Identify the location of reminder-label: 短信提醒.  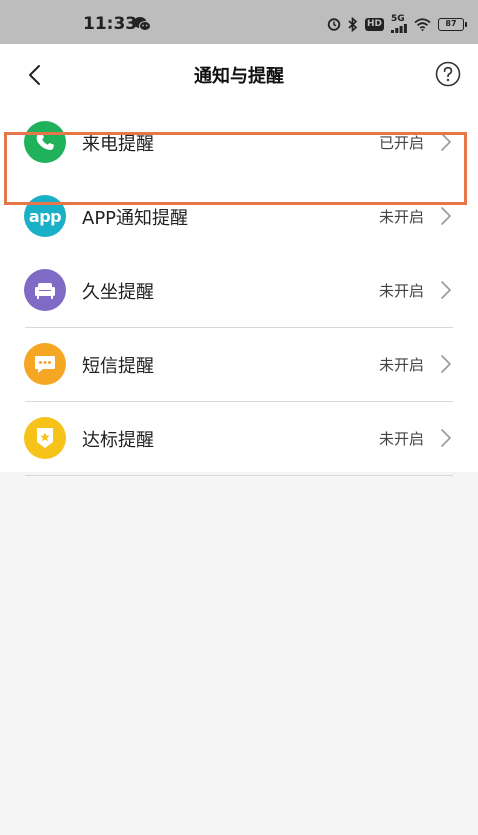
(118, 366).